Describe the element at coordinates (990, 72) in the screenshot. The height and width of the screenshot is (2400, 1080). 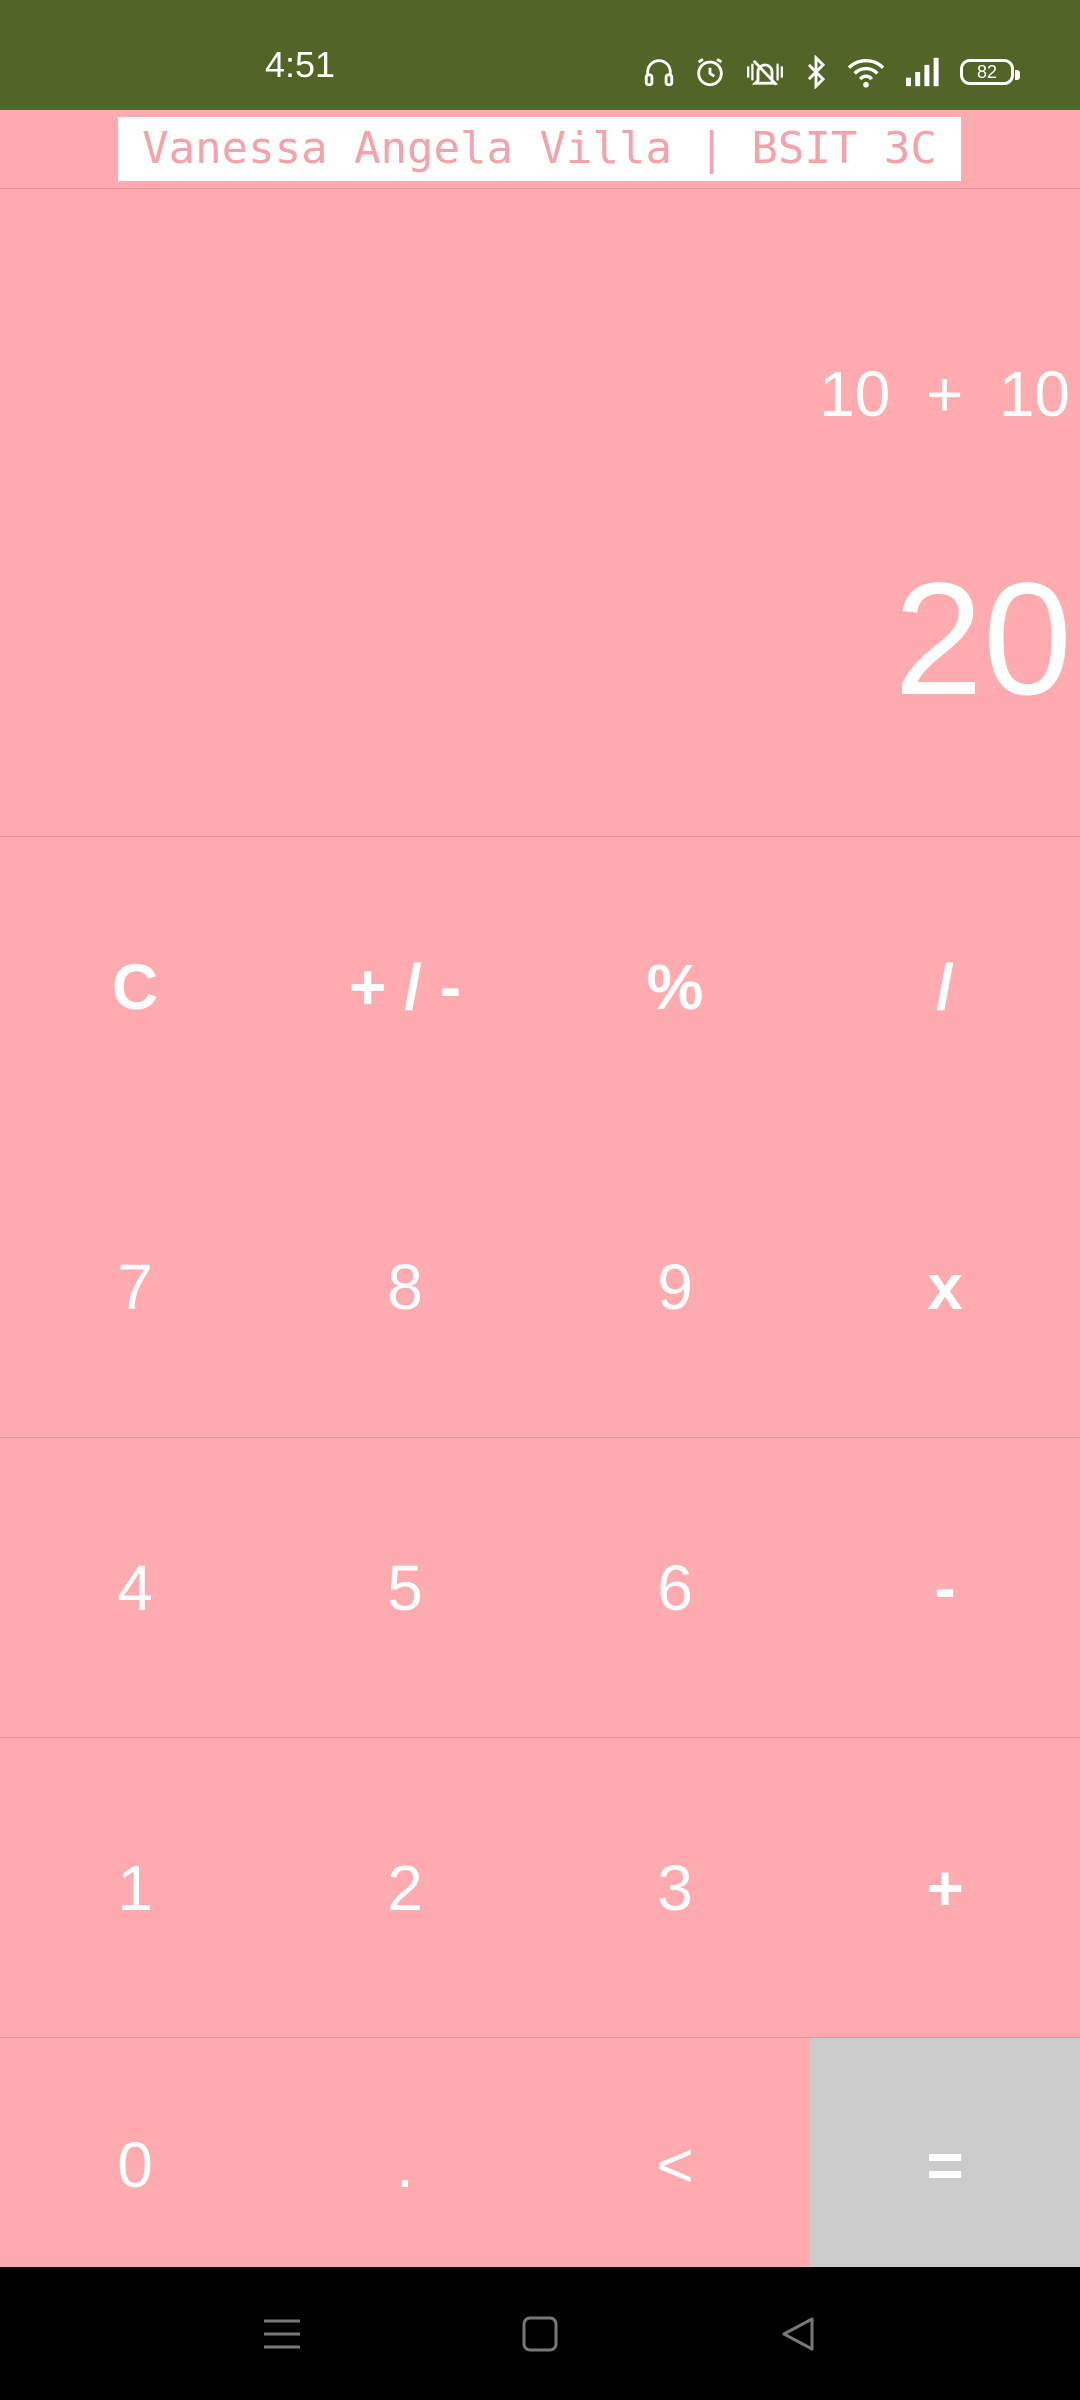
I see `battery-icon: 82` at that location.